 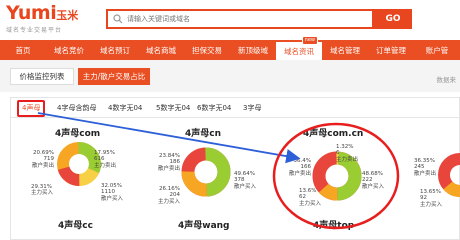 What do you see at coordinates (67, 15) in the screenshot?
I see `logo-cn-text: 玉米` at bounding box center [67, 15].